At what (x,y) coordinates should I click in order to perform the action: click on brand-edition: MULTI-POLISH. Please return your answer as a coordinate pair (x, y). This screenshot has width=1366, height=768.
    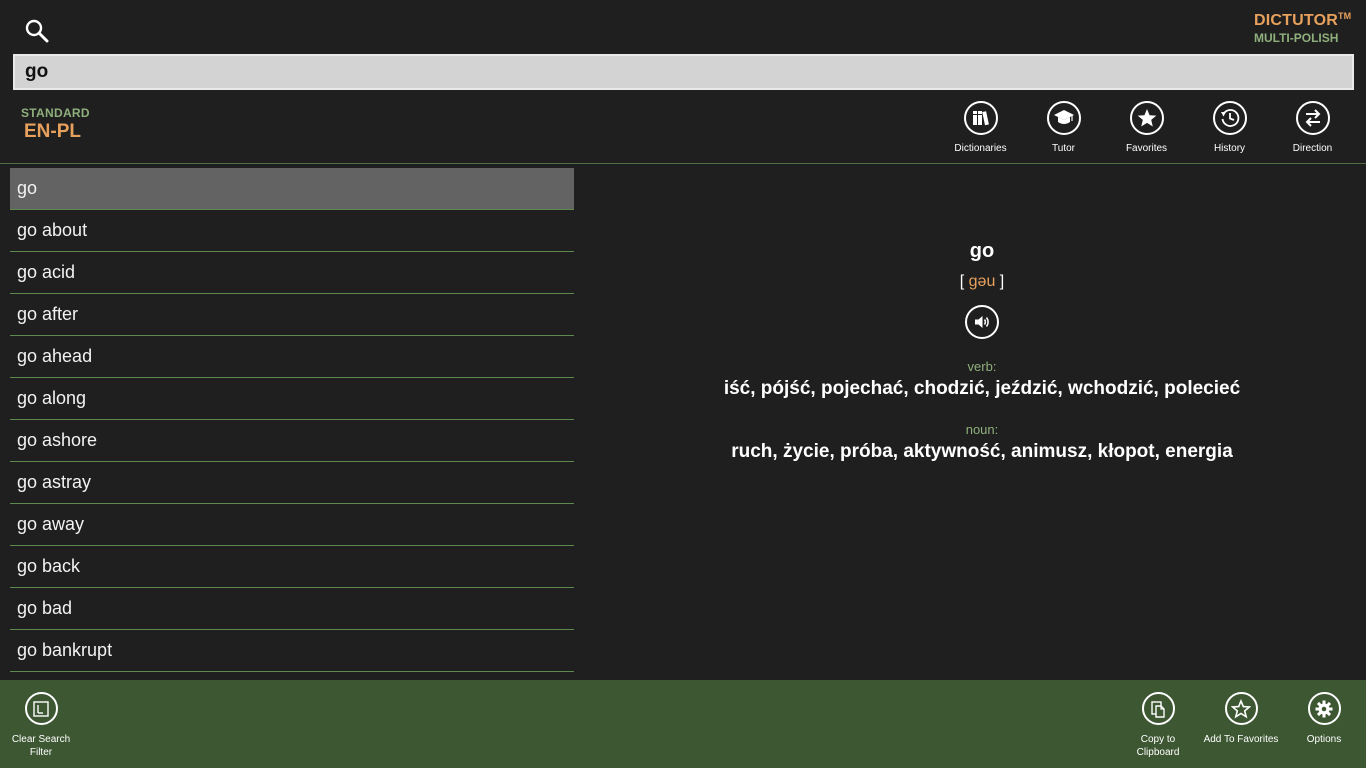
    Looking at the image, I should click on (1296, 38).